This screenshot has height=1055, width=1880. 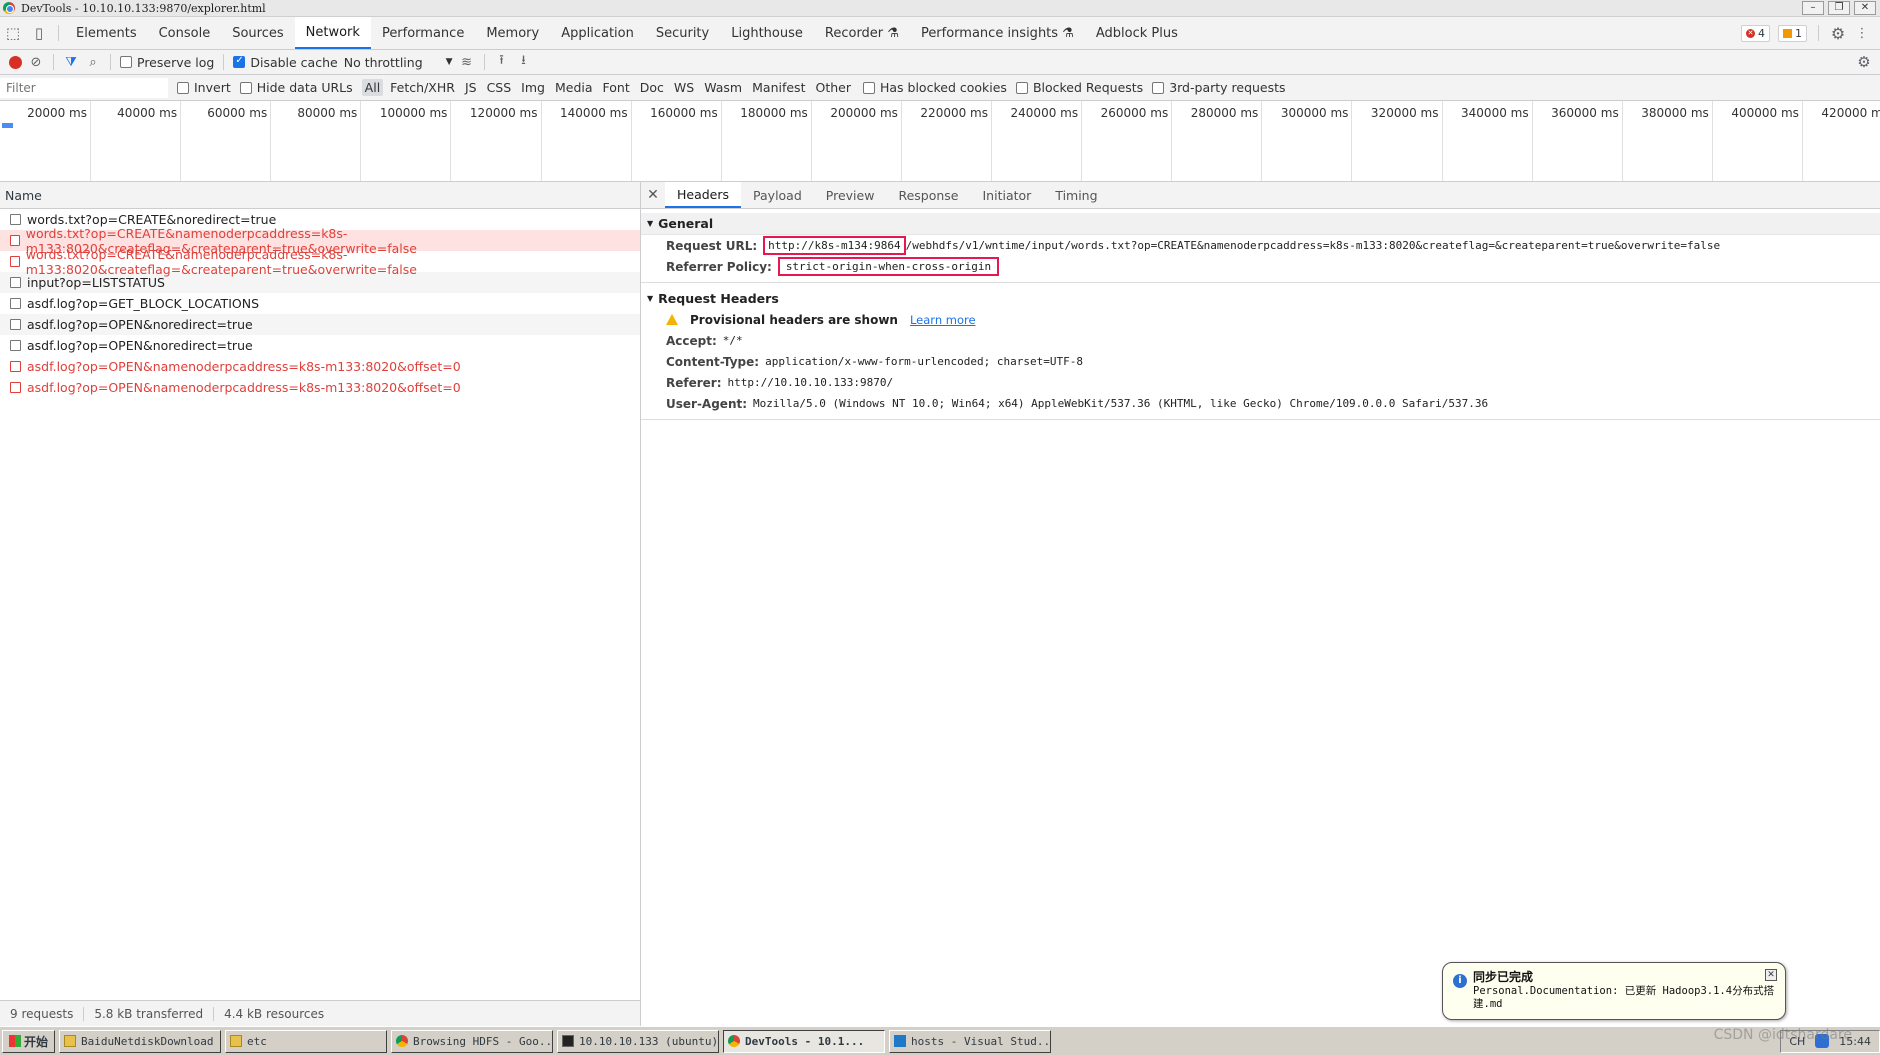 What do you see at coordinates (423, 33) in the screenshot?
I see `tab-performance: Performance` at bounding box center [423, 33].